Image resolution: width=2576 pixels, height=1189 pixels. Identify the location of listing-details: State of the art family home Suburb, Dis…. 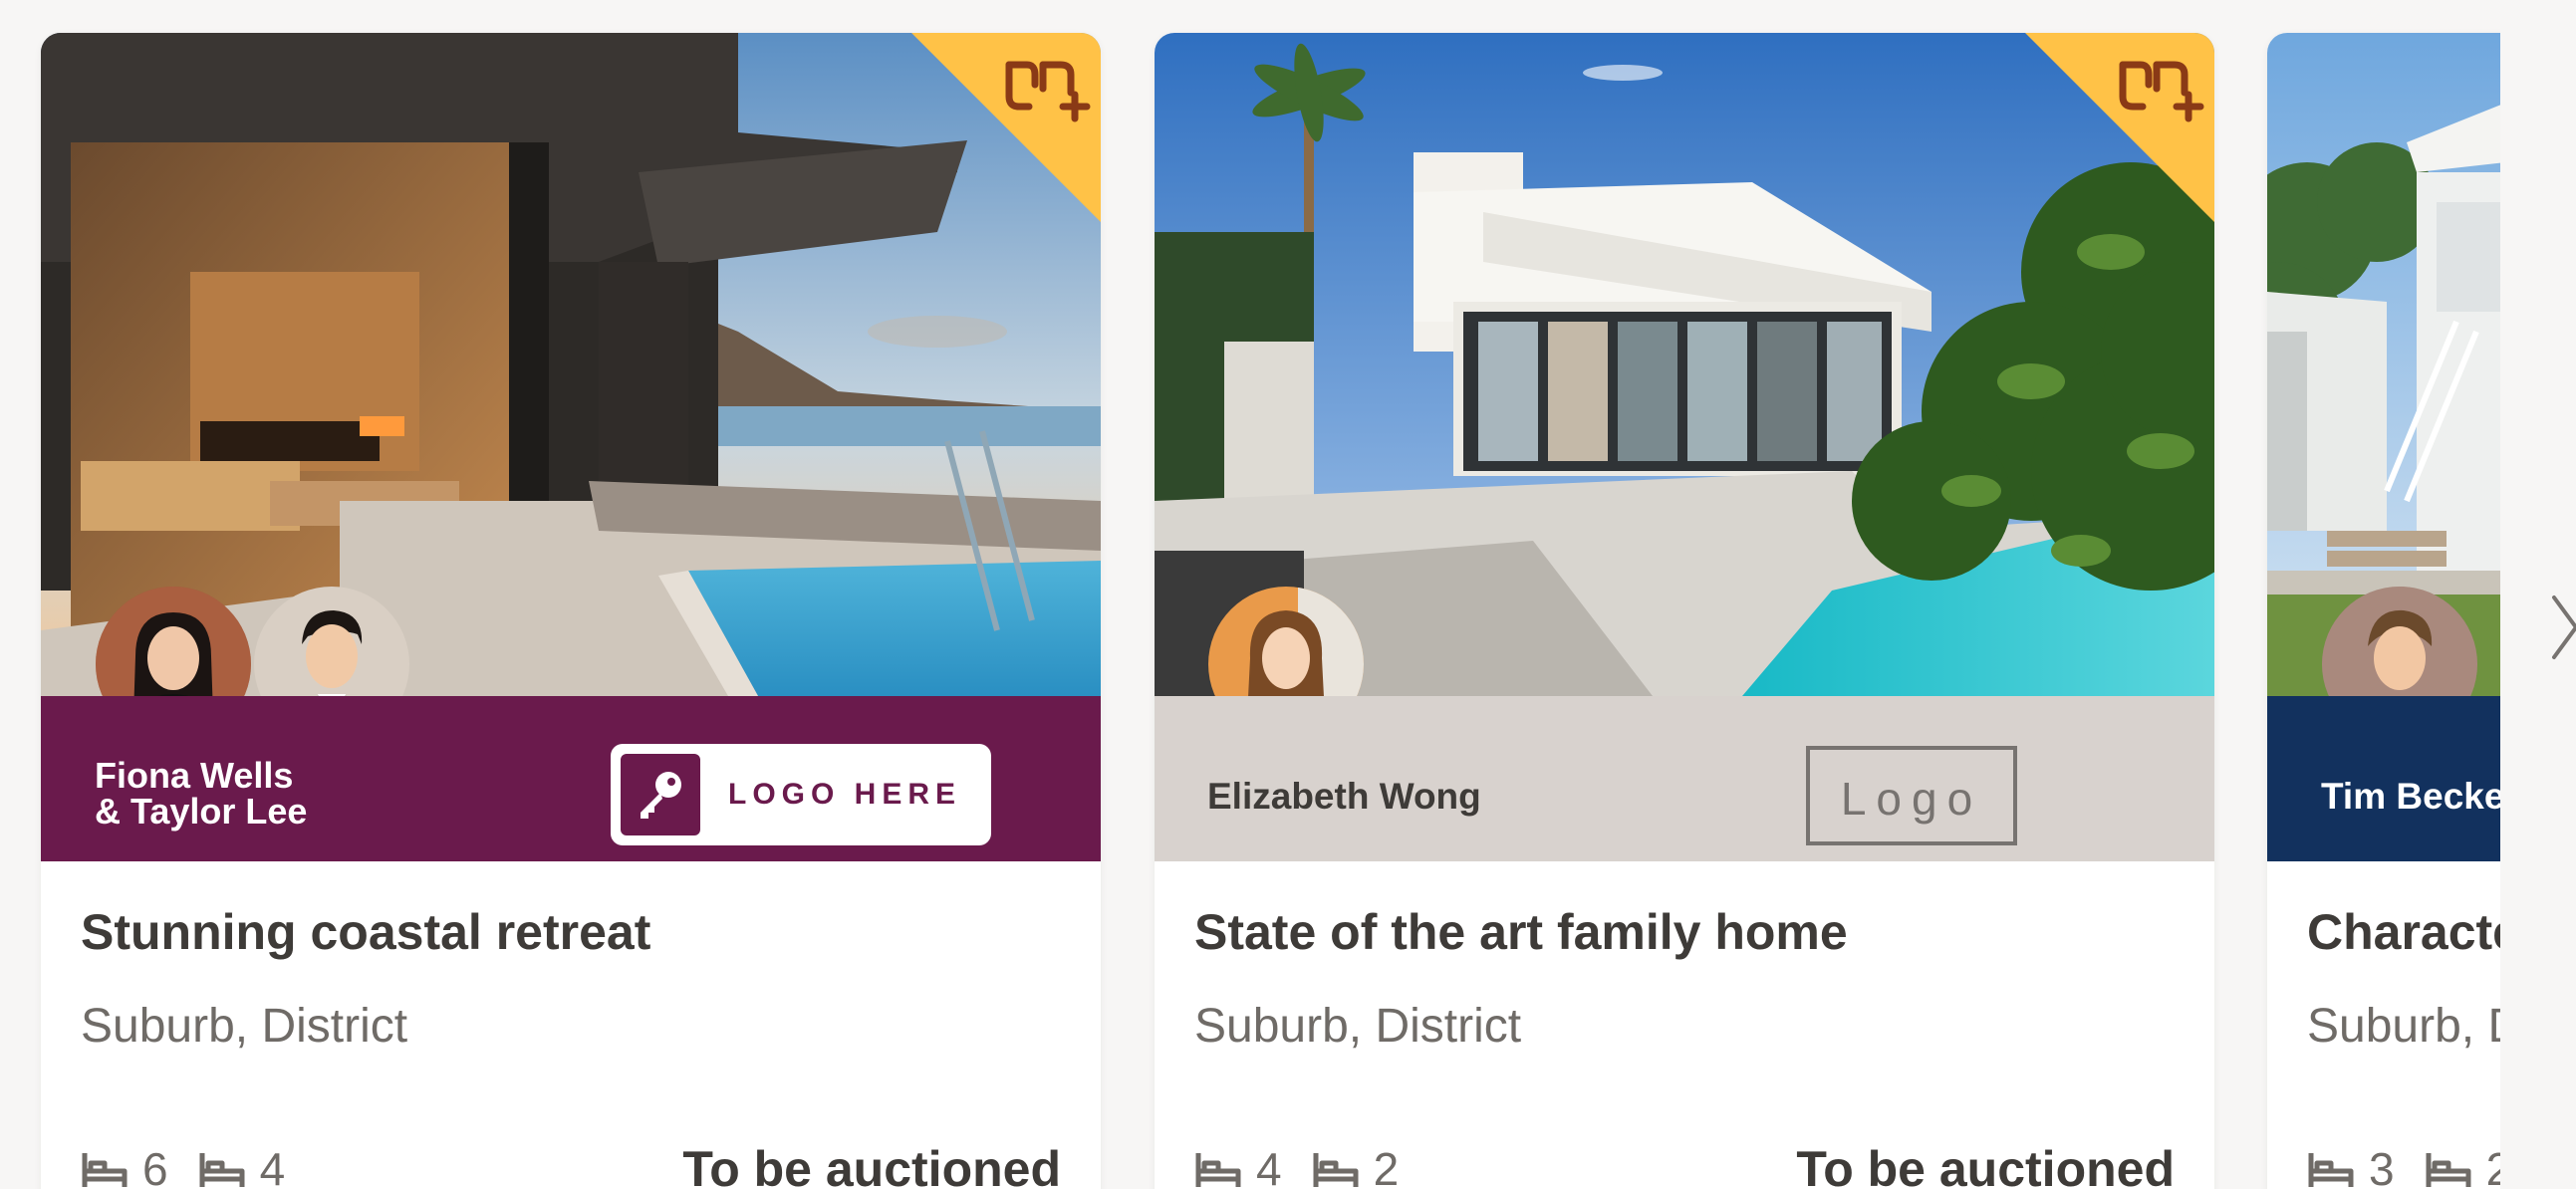
(1684, 1025).